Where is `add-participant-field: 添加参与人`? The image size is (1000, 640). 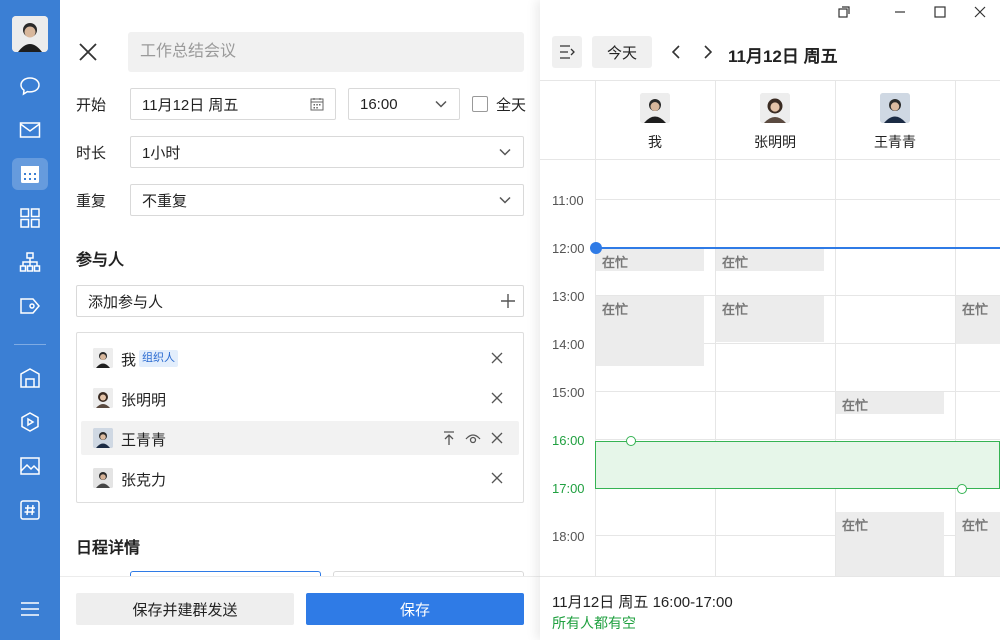 add-participant-field: 添加参与人 is located at coordinates (300, 301).